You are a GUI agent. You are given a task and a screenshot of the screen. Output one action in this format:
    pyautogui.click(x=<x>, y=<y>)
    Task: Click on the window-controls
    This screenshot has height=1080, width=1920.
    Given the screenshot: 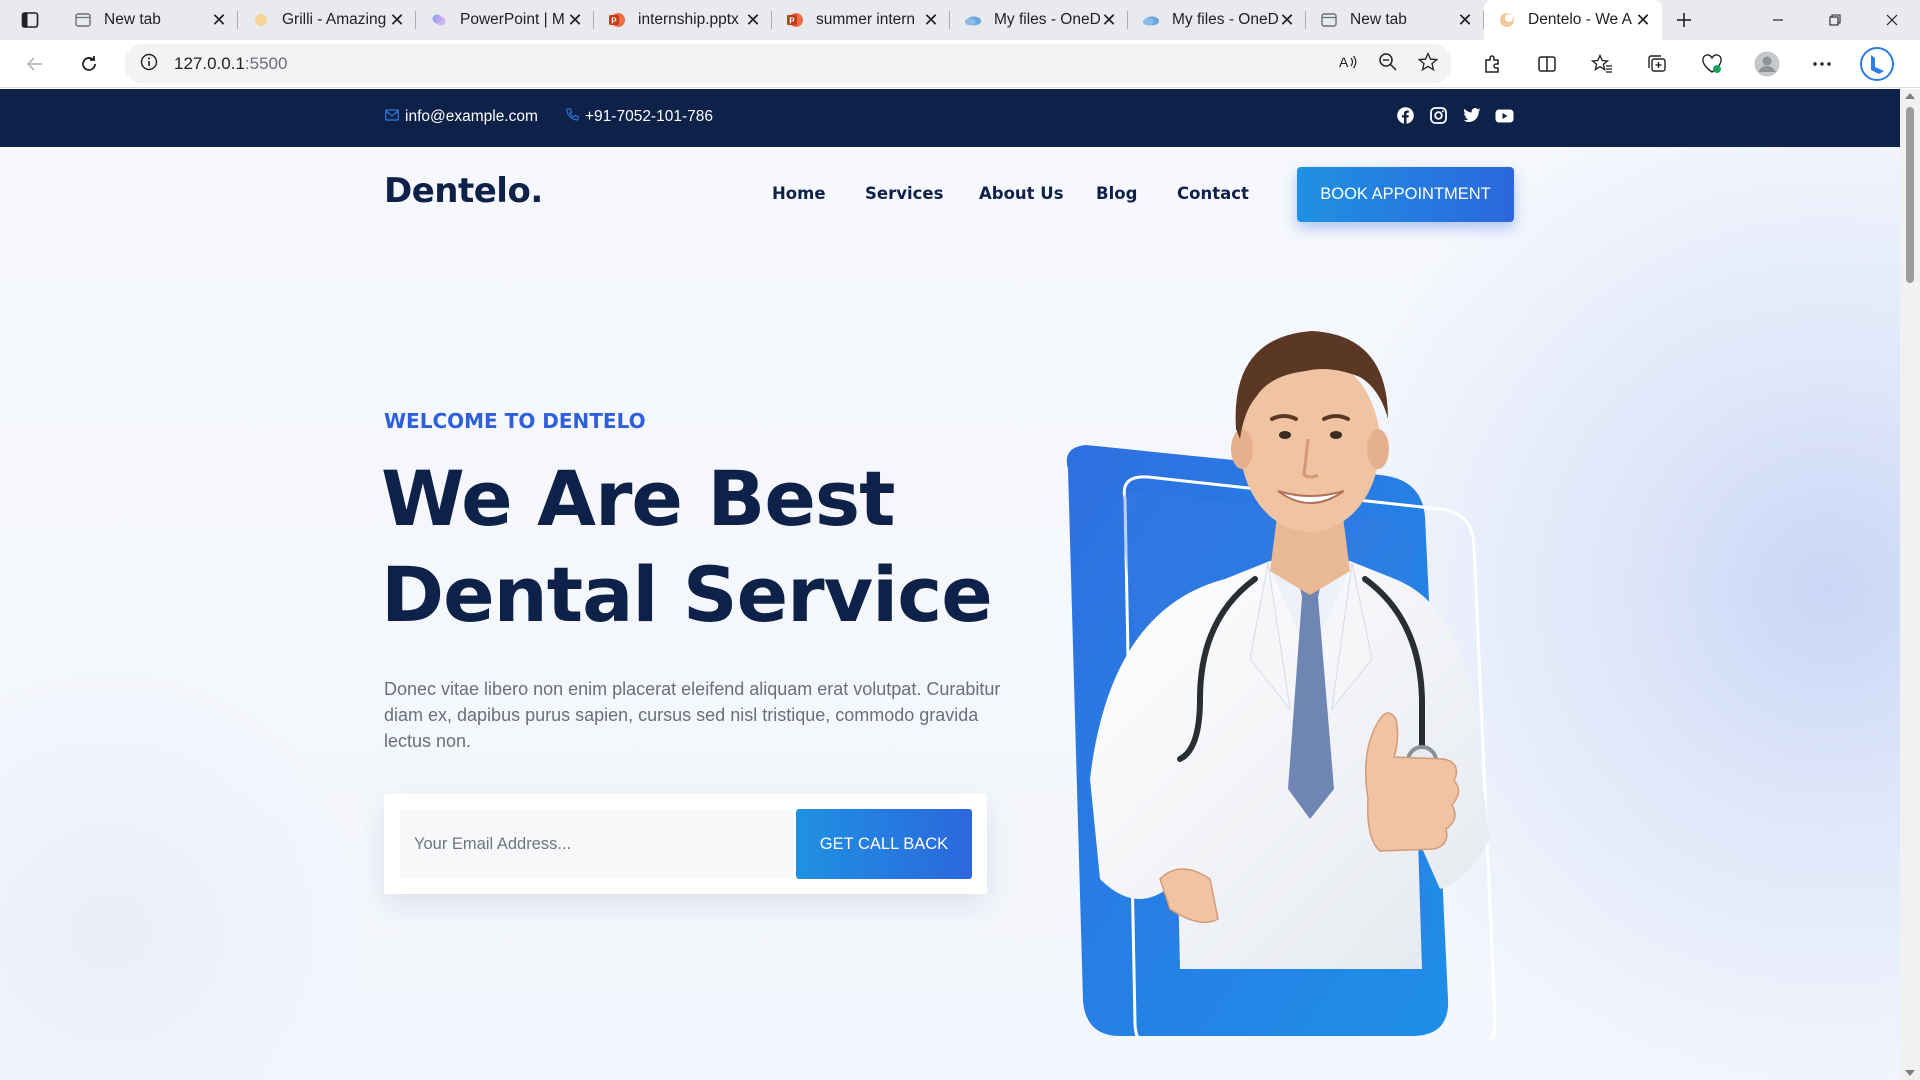 What is the action you would take?
    pyautogui.click(x=1834, y=20)
    